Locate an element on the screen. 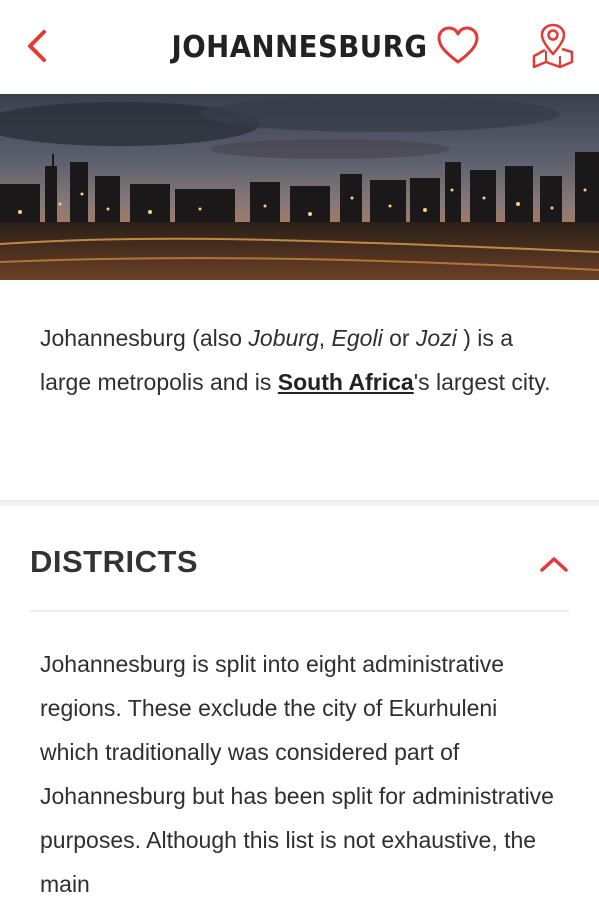 The width and height of the screenshot is (599, 906). south-africa-link: South Africa is located at coordinates (346, 382).